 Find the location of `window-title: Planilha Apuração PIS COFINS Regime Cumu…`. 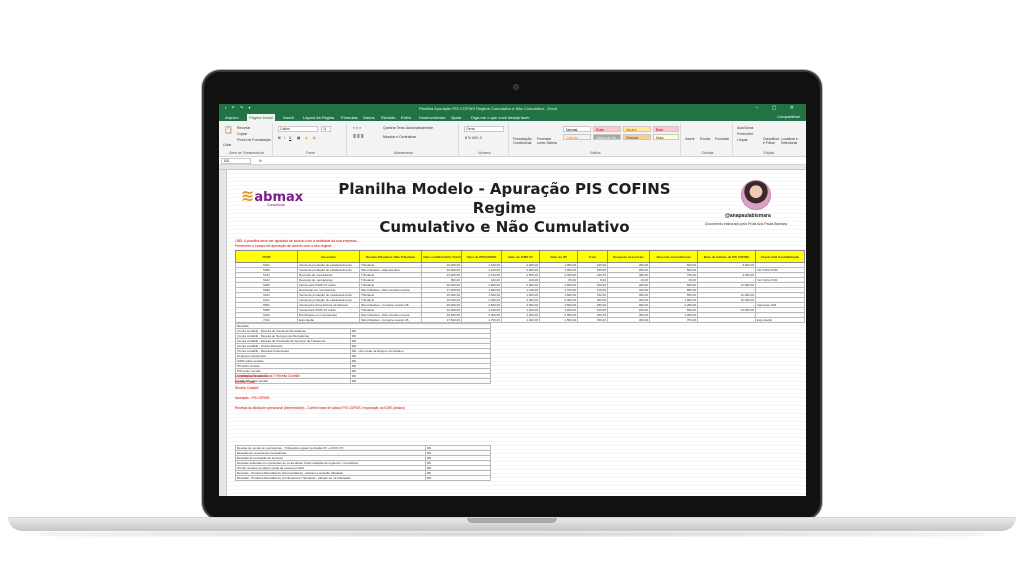

window-title: Planilha Apuração PIS COFINS Regime Cumu… is located at coordinates (488, 108).